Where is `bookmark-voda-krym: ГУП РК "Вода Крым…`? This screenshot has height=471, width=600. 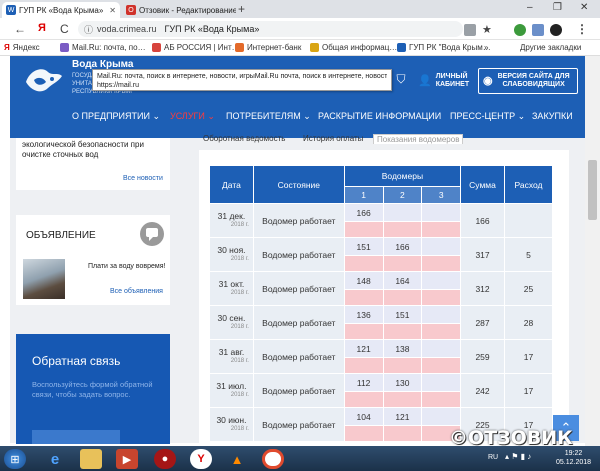 bookmark-voda-krym: ГУП РК "Вода Крым… is located at coordinates (444, 47).